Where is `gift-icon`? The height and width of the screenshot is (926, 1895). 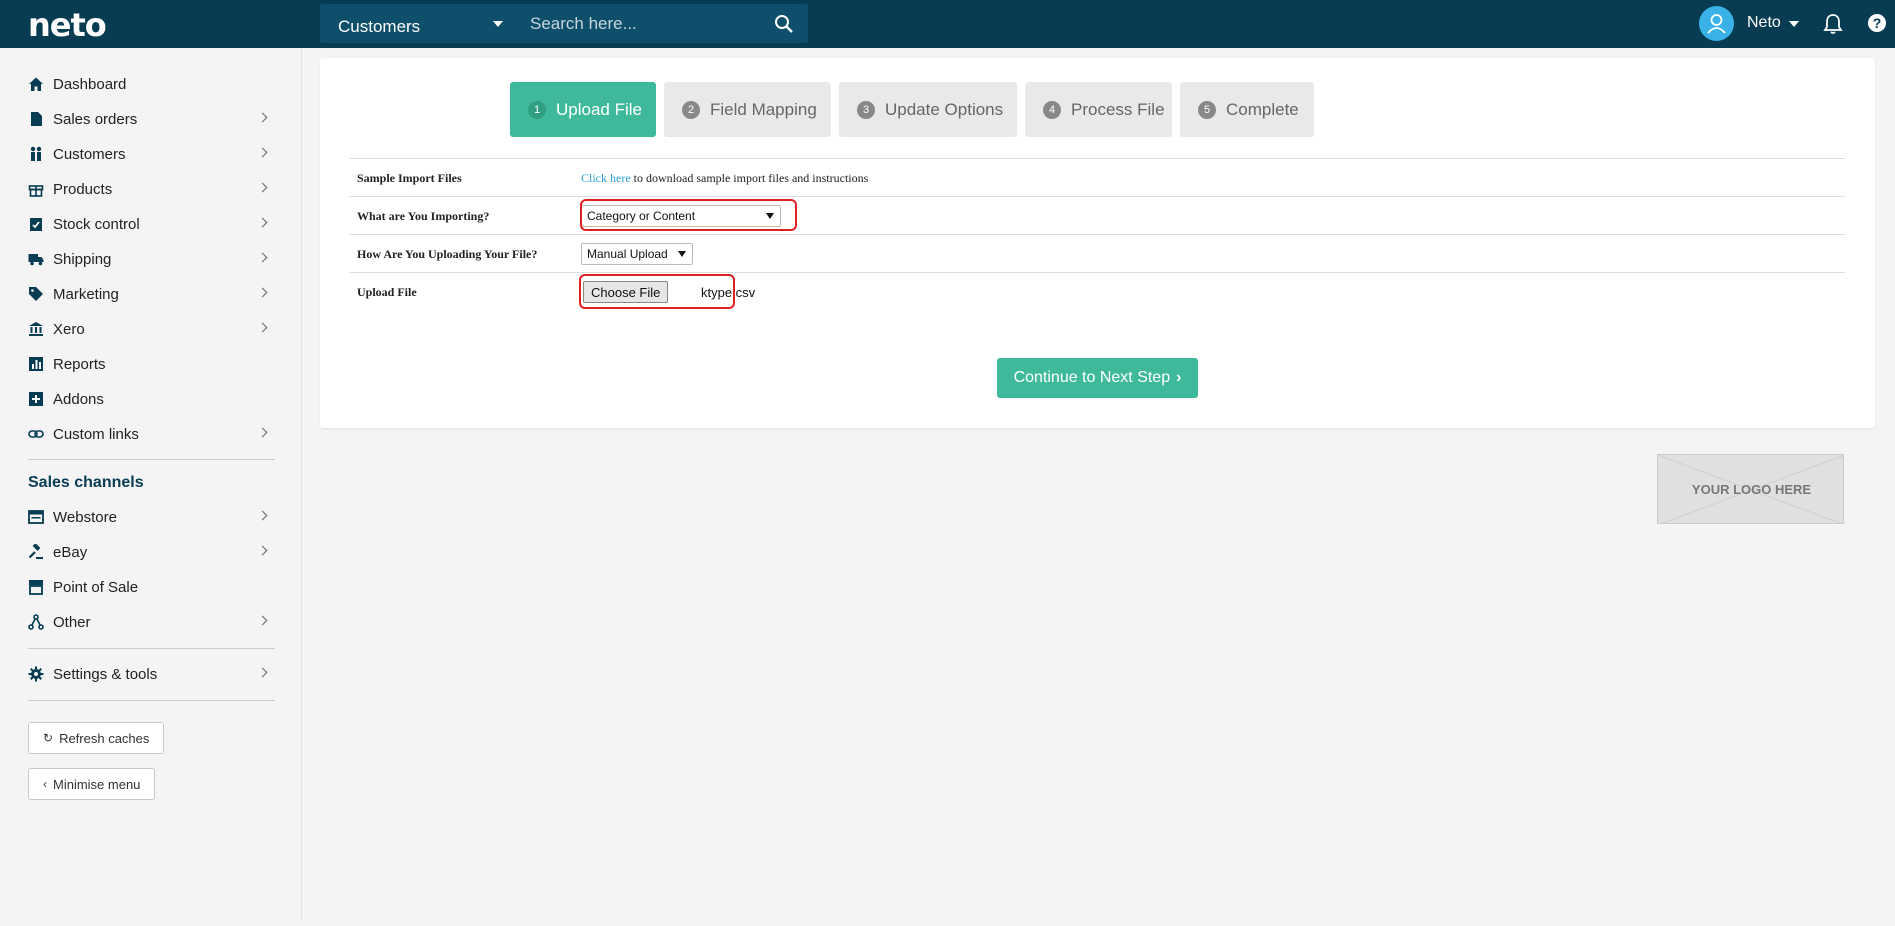 gift-icon is located at coordinates (36, 191).